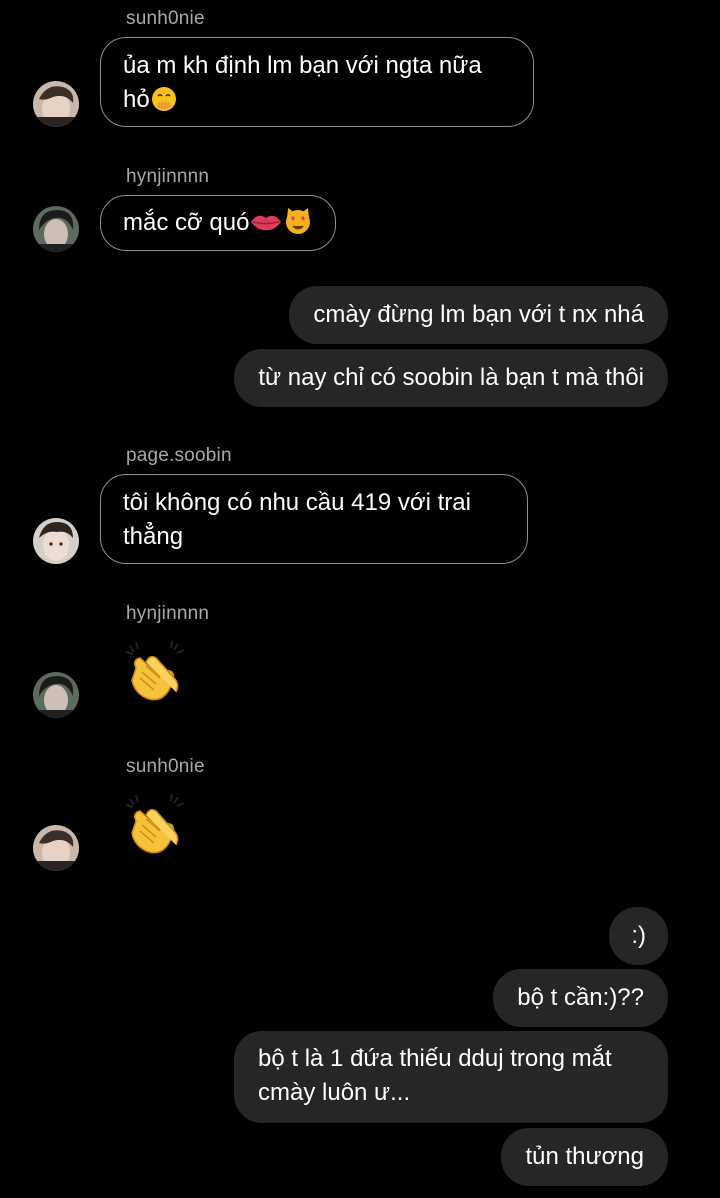 The width and height of the screenshot is (720, 1198). Describe the element at coordinates (451, 378) in the screenshot. I see `outgoing-message-bubble: từ nay chỉ có soobin là bạn t mà thôi` at that location.